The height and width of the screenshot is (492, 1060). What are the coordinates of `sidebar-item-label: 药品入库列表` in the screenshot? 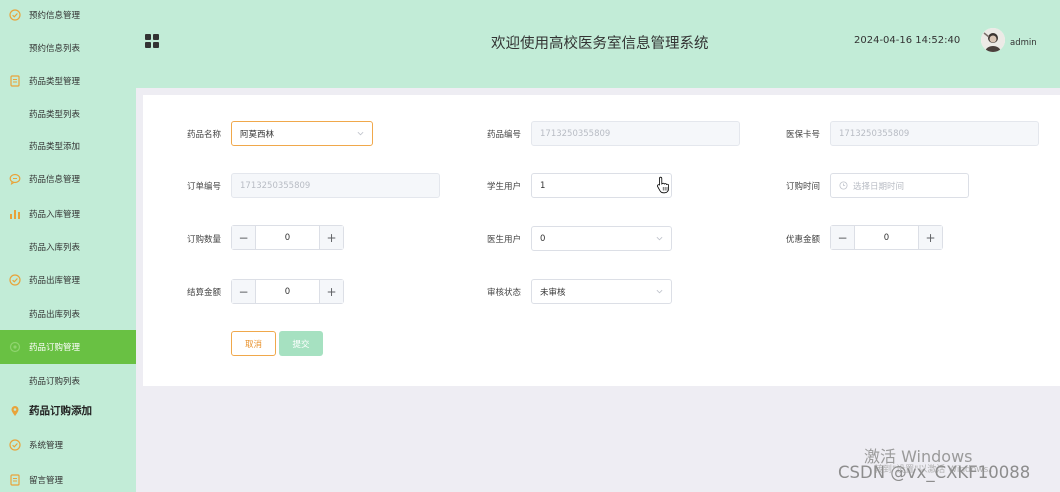 It's located at (55, 247).